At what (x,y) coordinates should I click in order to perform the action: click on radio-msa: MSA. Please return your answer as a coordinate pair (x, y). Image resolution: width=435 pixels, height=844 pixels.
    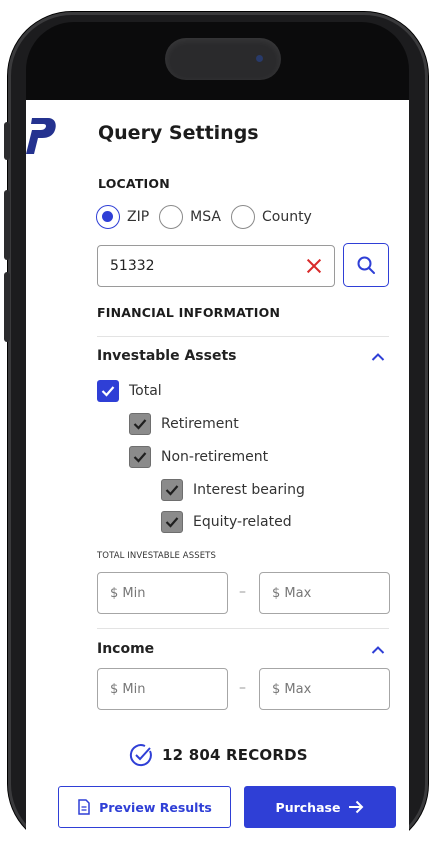
    Looking at the image, I should click on (190, 217).